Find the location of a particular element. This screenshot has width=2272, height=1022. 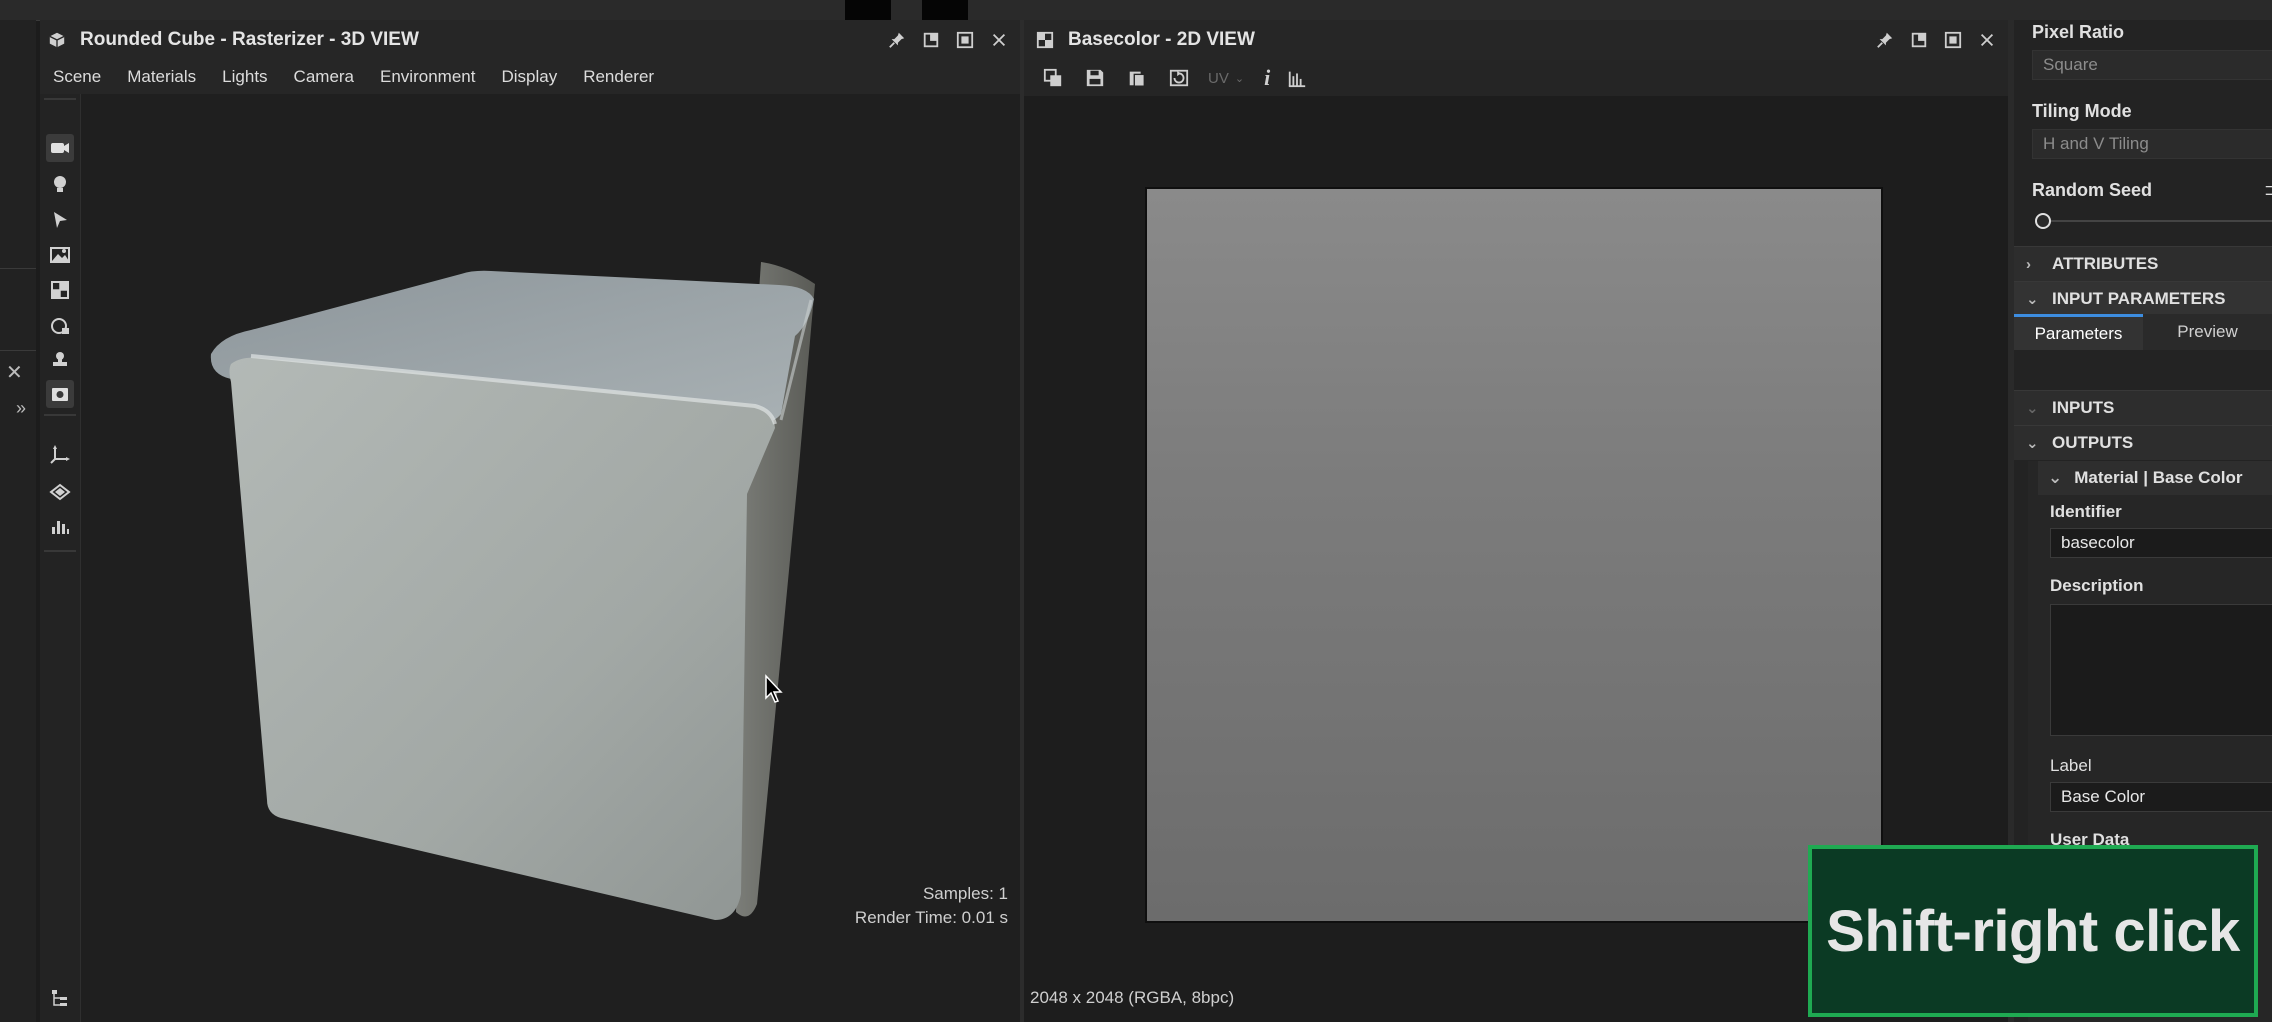

randomize-icon: ⊐ is located at coordinates (2268, 190).